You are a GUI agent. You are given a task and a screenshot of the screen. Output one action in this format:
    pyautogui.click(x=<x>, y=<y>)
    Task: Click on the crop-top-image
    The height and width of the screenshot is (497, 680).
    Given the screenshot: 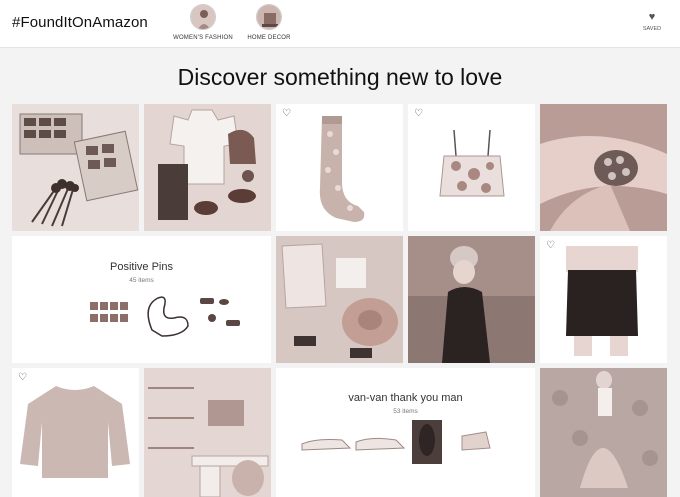 What is the action you would take?
    pyautogui.click(x=472, y=163)
    